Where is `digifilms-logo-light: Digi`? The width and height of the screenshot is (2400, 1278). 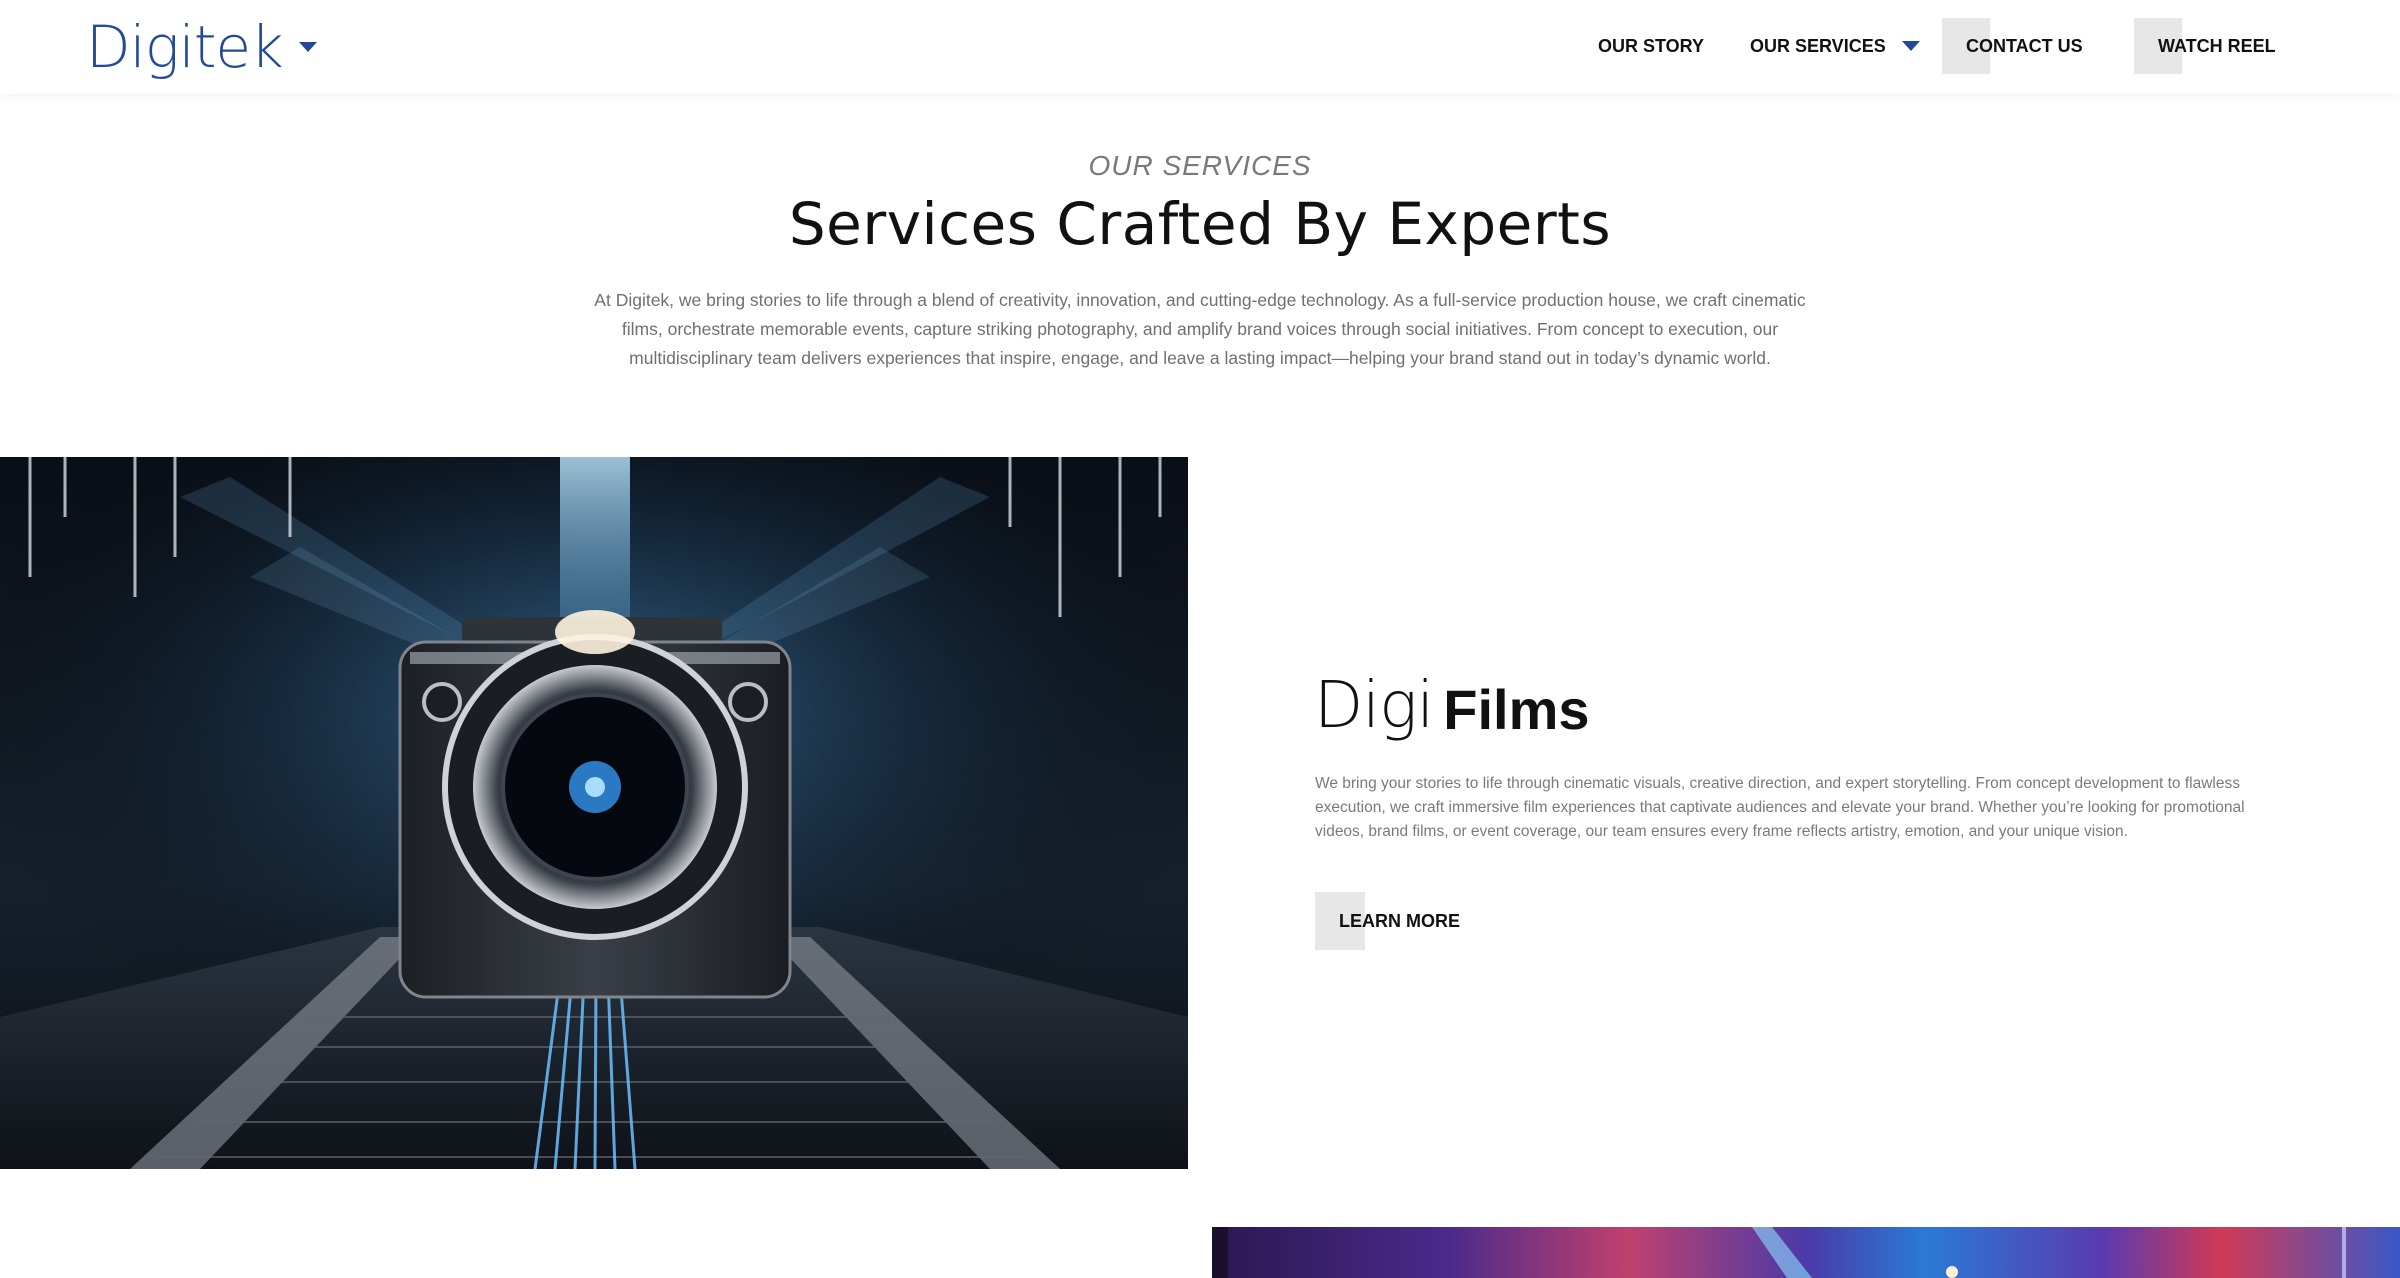
digifilms-logo-light: Digi is located at coordinates (1374, 706).